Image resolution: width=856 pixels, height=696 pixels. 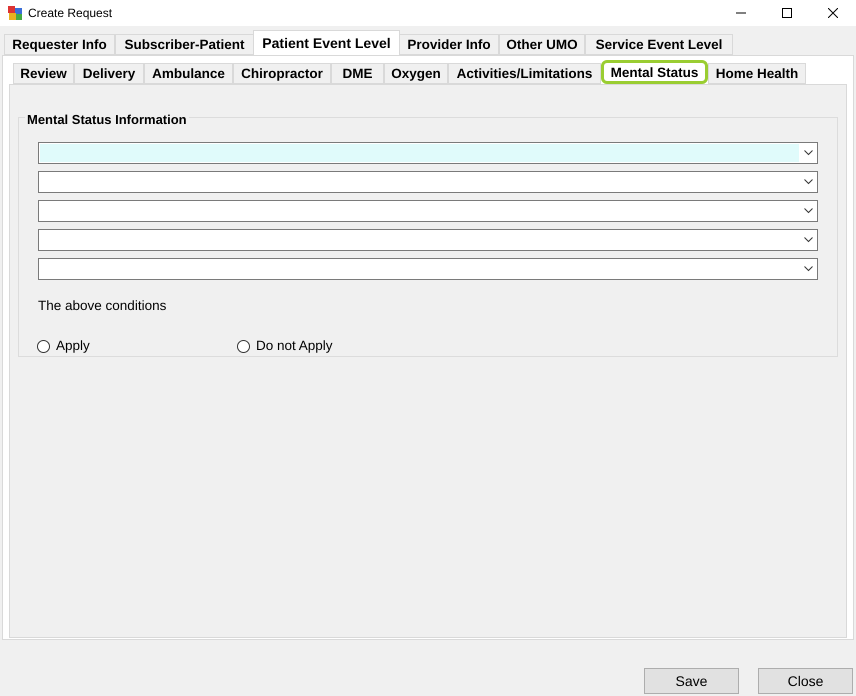 What do you see at coordinates (691, 681) in the screenshot?
I see `dialog-button: Save` at bounding box center [691, 681].